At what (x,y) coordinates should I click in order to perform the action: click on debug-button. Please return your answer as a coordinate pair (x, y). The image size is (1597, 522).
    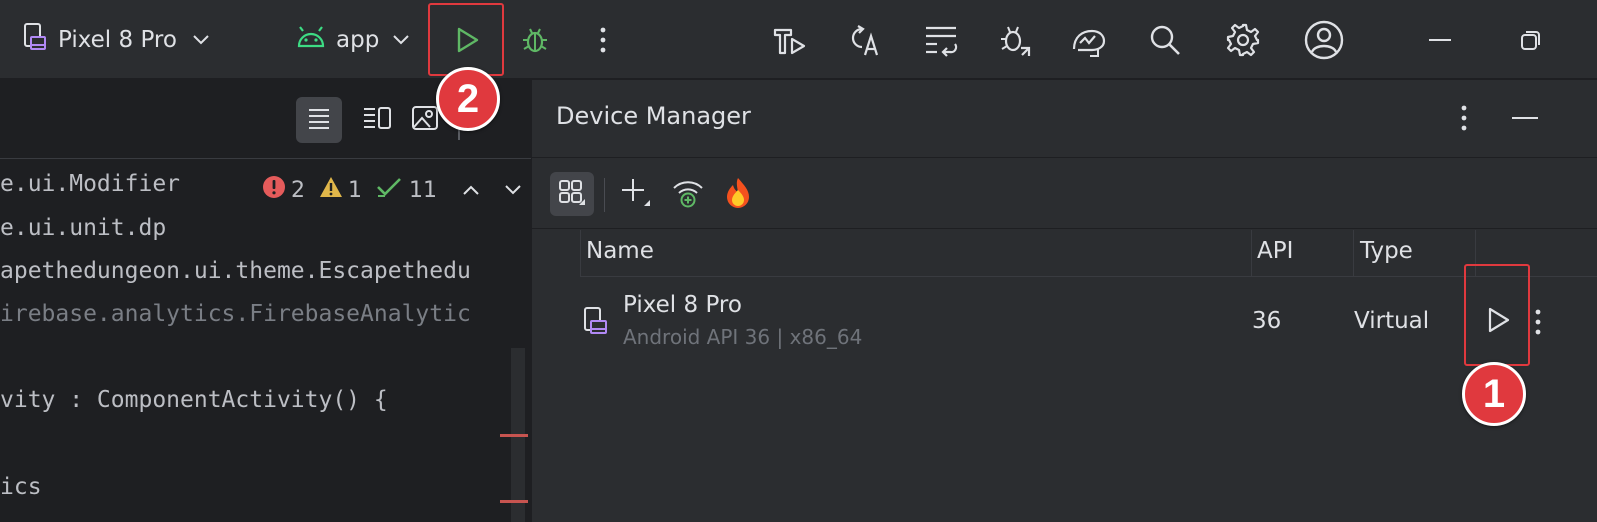
    Looking at the image, I should click on (535, 40).